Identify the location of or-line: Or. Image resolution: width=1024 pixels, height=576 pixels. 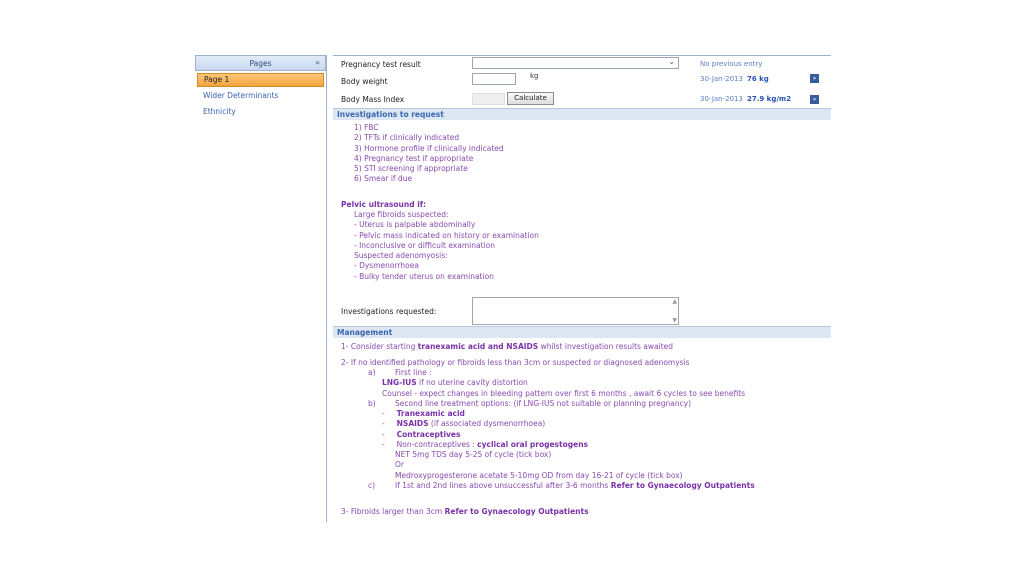
(399, 464).